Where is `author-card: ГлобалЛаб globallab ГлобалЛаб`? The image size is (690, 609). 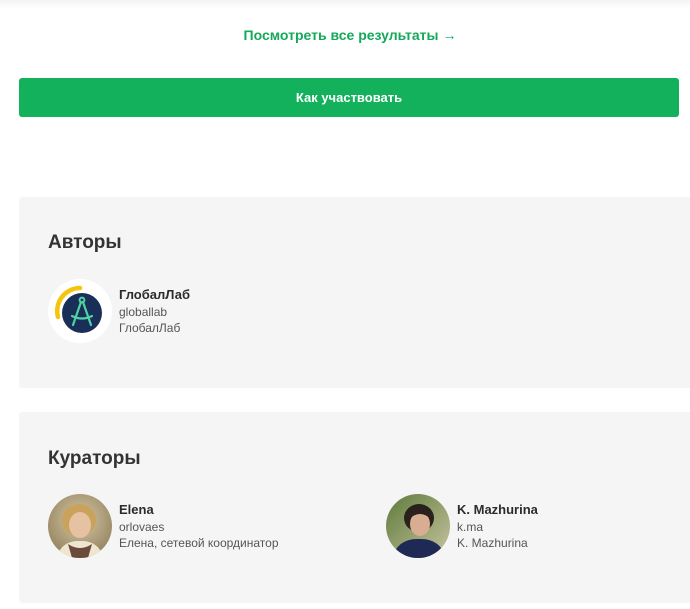
author-card: ГлобалЛаб globallab ГлобалЛаб is located at coordinates (198, 312).